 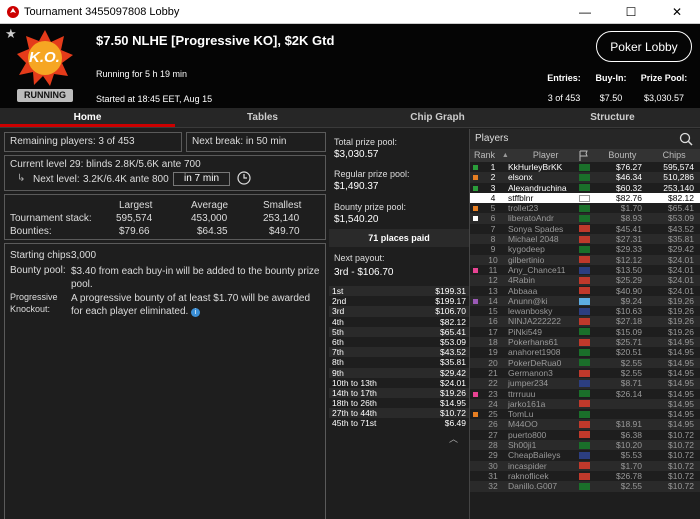 What do you see at coordinates (455, 423) in the screenshot?
I see `prize-amount: $6.49` at bounding box center [455, 423].